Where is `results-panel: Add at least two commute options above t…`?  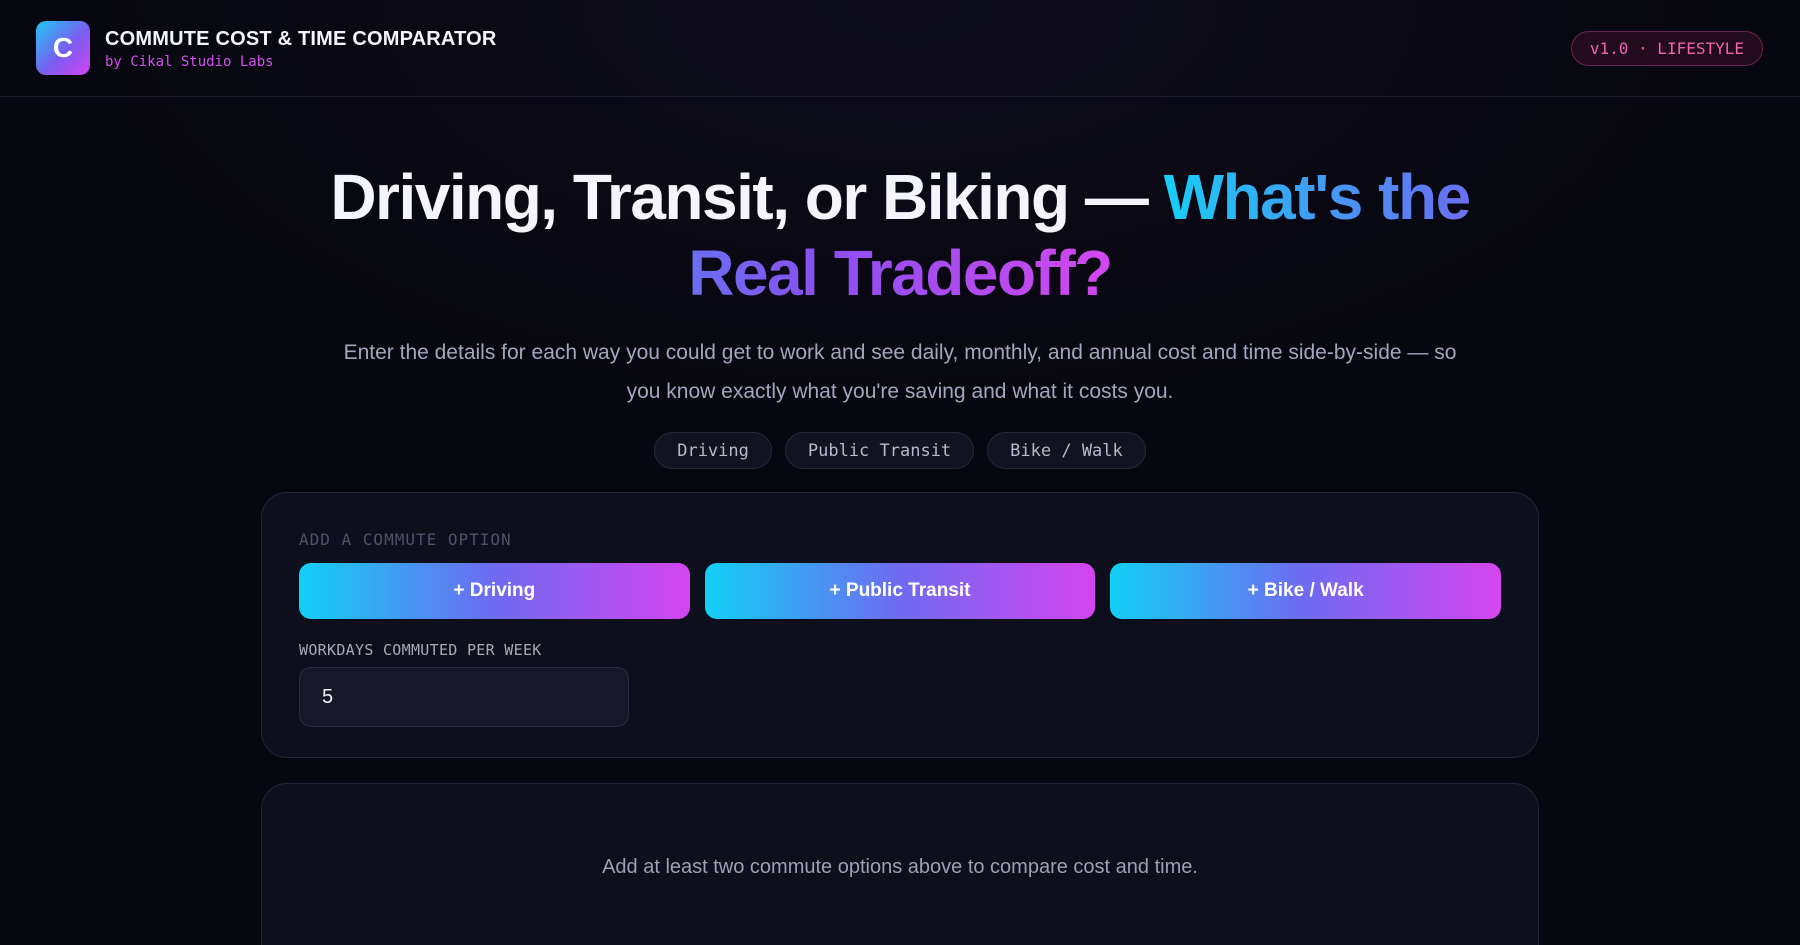
results-panel: Add at least two commute options above t… is located at coordinates (900, 864).